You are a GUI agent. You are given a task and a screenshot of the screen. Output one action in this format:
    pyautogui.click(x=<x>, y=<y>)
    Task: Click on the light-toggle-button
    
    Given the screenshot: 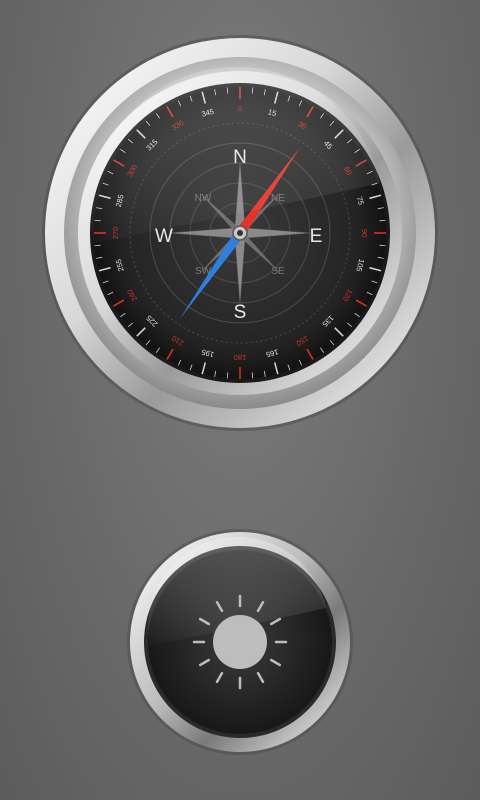 What is the action you would take?
    pyautogui.click(x=240, y=642)
    